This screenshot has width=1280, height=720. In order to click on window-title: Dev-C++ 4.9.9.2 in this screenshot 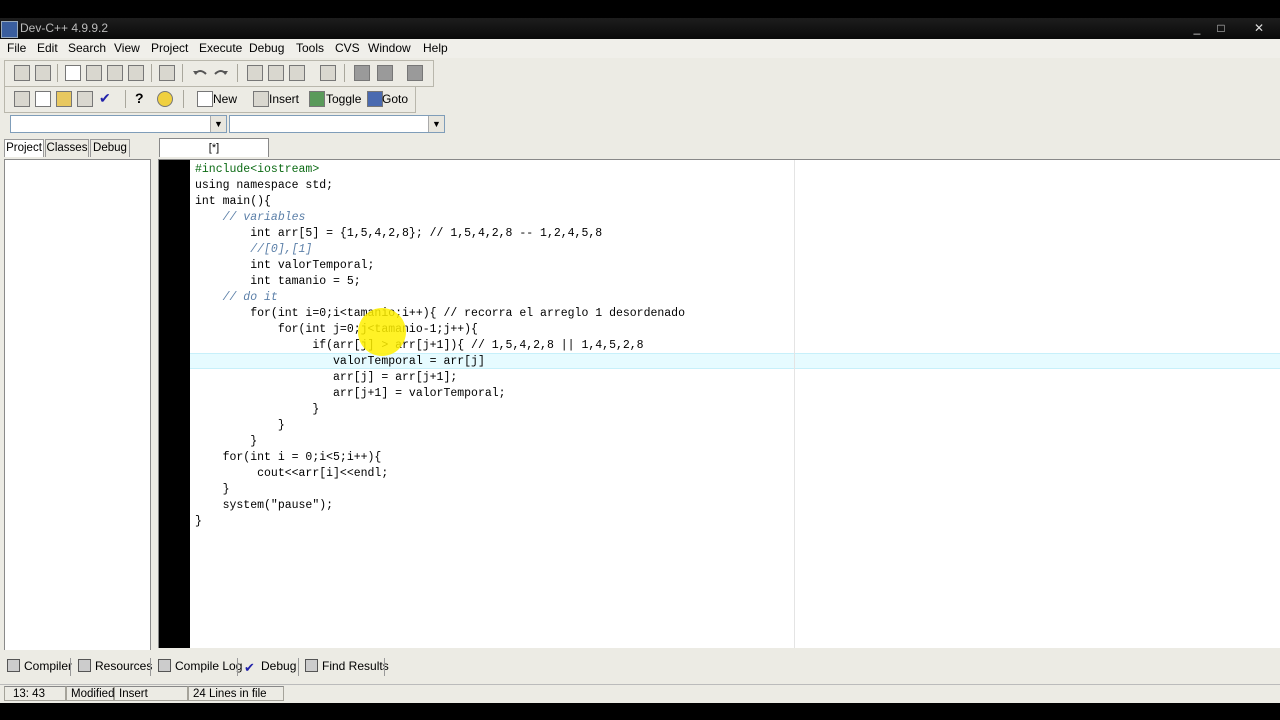, I will do `click(64, 28)`.